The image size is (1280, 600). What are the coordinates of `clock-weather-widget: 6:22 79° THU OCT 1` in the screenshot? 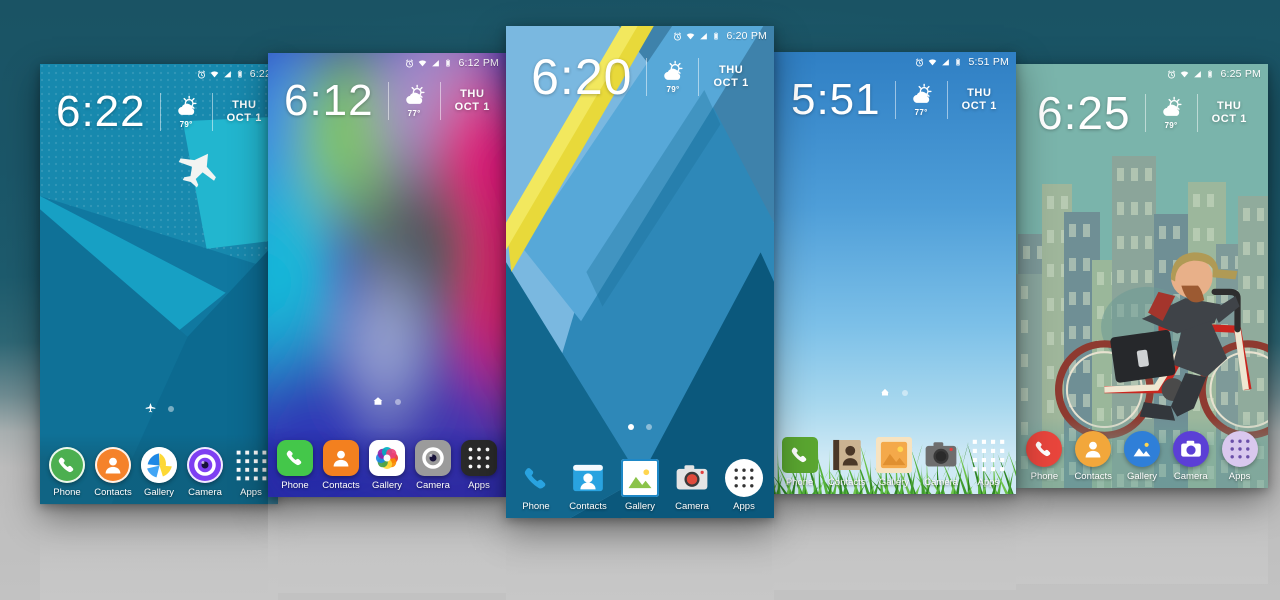 It's located at (159, 112).